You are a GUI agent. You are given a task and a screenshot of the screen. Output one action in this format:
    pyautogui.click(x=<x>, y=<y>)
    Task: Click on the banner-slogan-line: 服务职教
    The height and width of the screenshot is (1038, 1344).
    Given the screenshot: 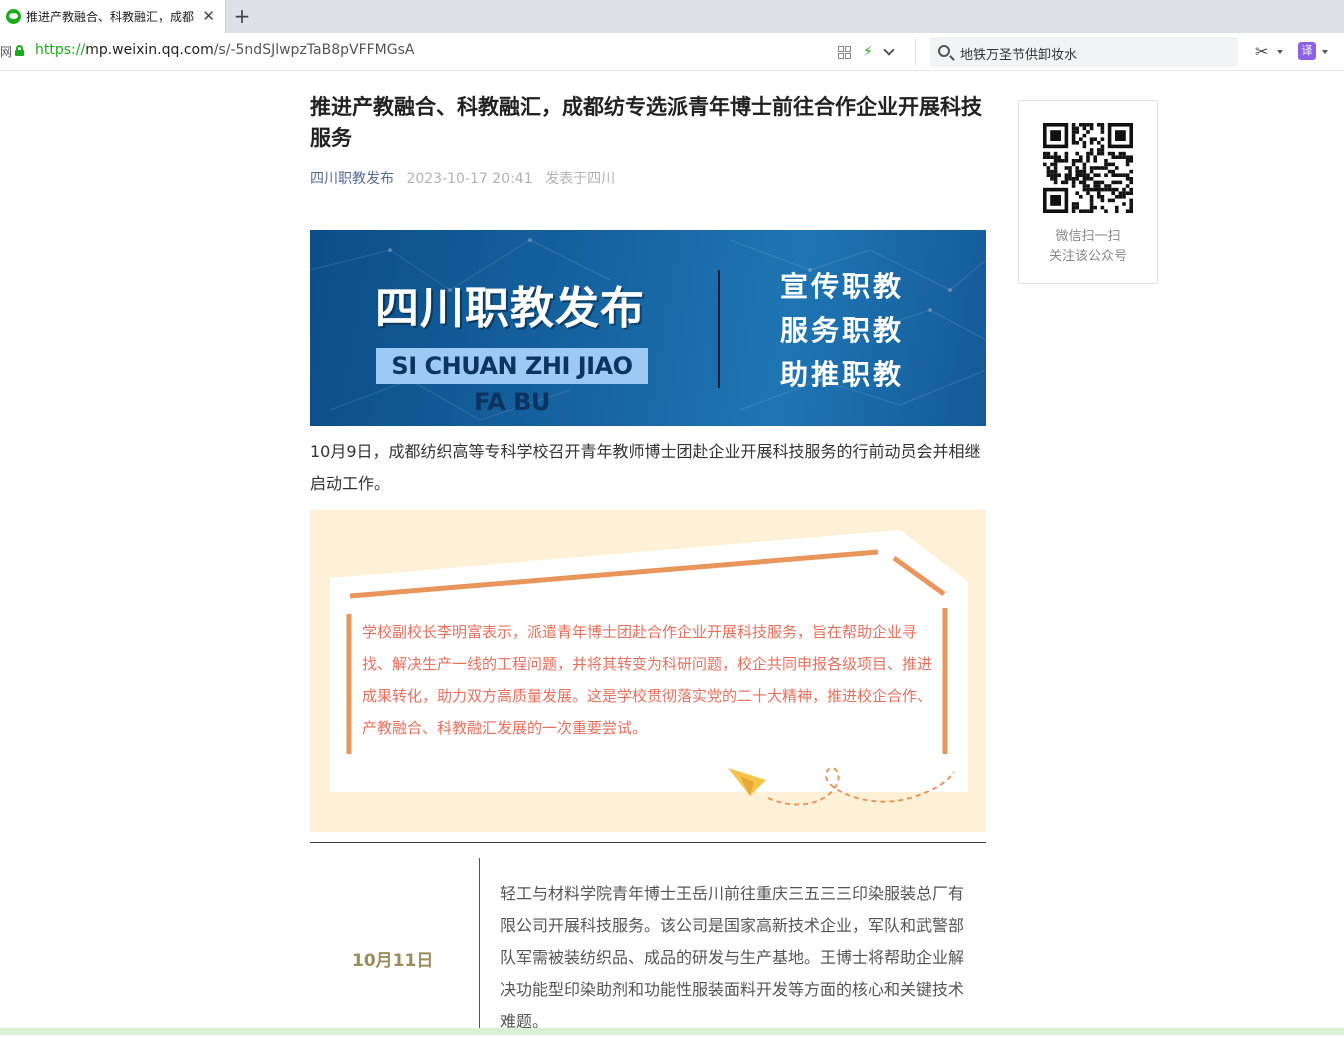 What is the action you would take?
    pyautogui.click(x=842, y=330)
    